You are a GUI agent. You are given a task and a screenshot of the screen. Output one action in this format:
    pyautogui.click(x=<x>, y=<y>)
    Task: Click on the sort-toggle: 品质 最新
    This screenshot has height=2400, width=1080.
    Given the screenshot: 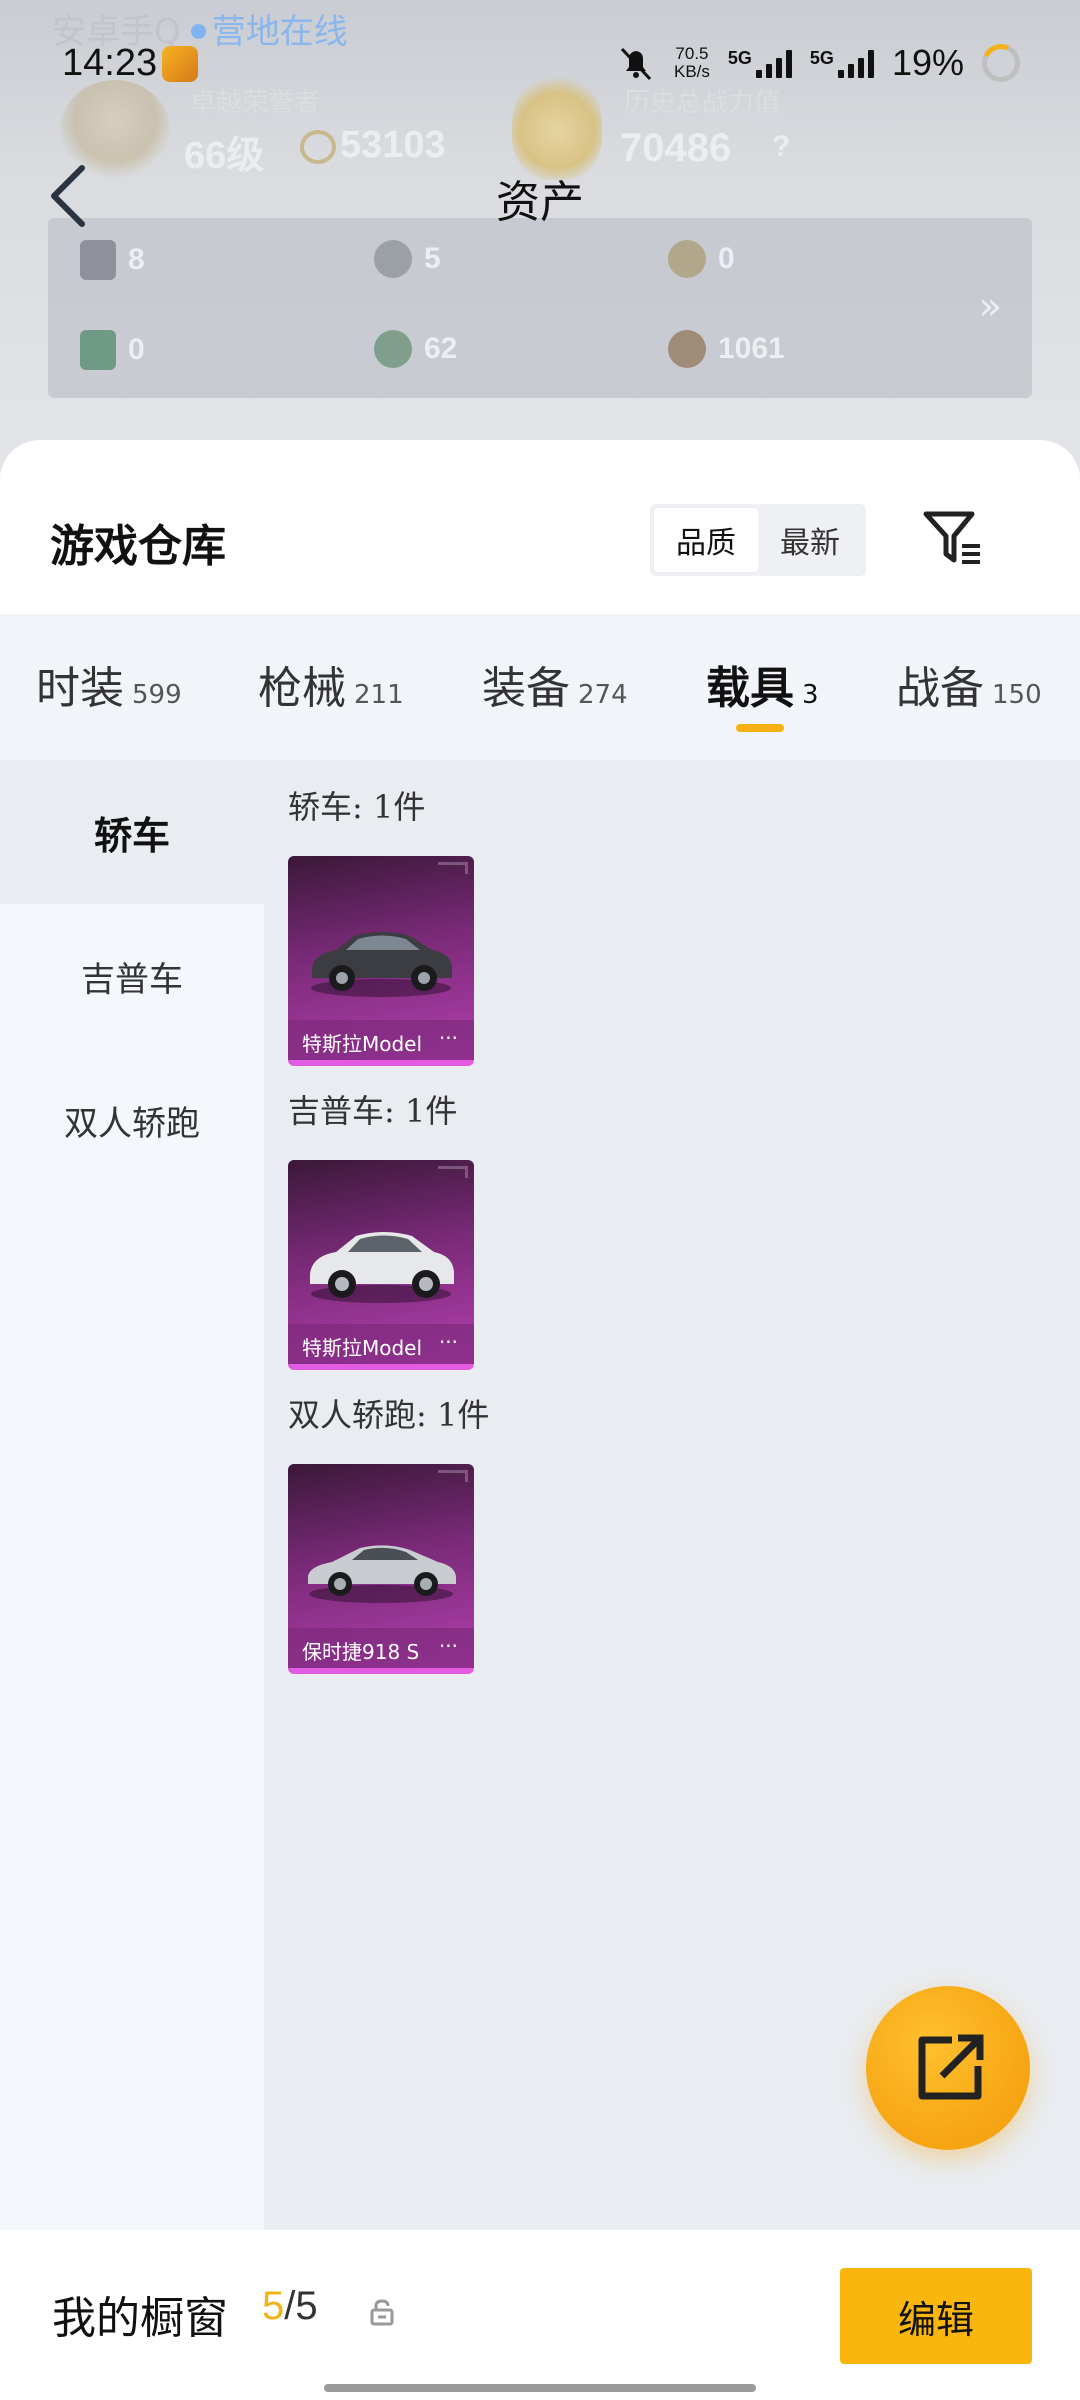 What is the action you would take?
    pyautogui.click(x=758, y=540)
    